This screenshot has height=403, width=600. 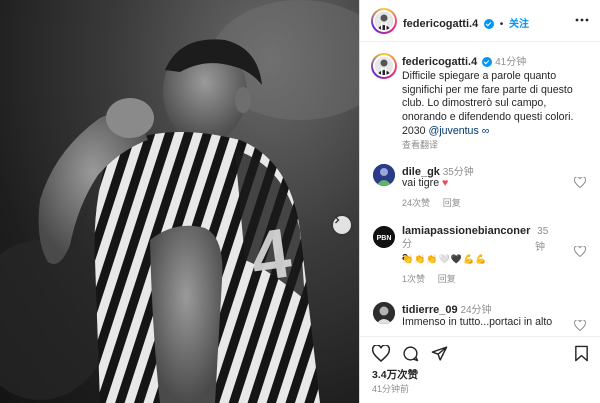 What do you see at coordinates (395, 374) in the screenshot?
I see `likes-count: 3.4万次赞` at bounding box center [395, 374].